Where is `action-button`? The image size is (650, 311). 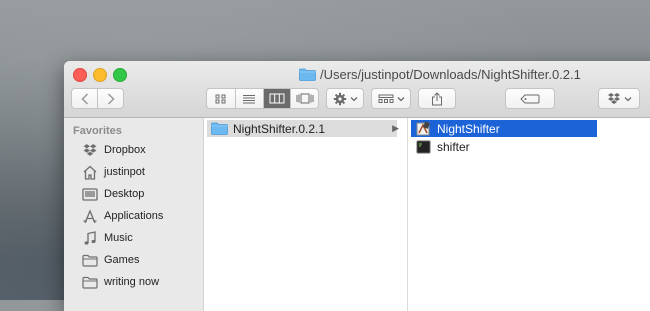 action-button is located at coordinates (345, 98).